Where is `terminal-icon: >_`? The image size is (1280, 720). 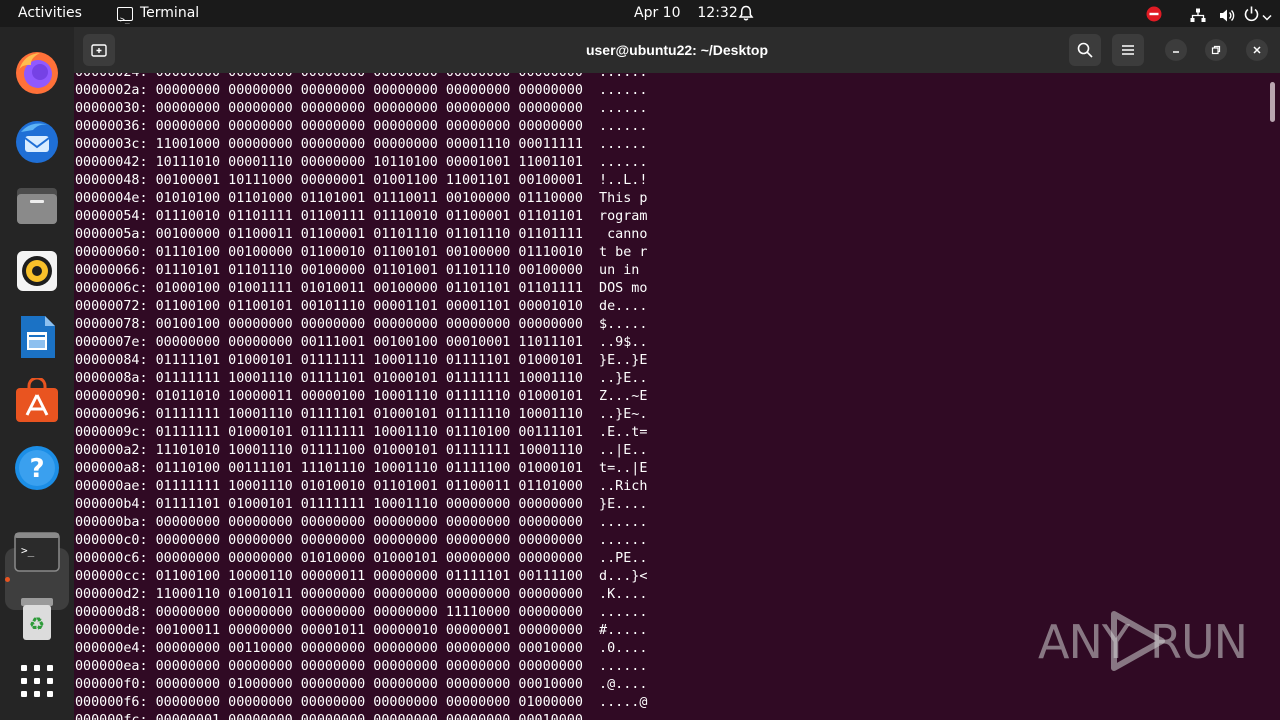
terminal-icon: >_ is located at coordinates (37, 552).